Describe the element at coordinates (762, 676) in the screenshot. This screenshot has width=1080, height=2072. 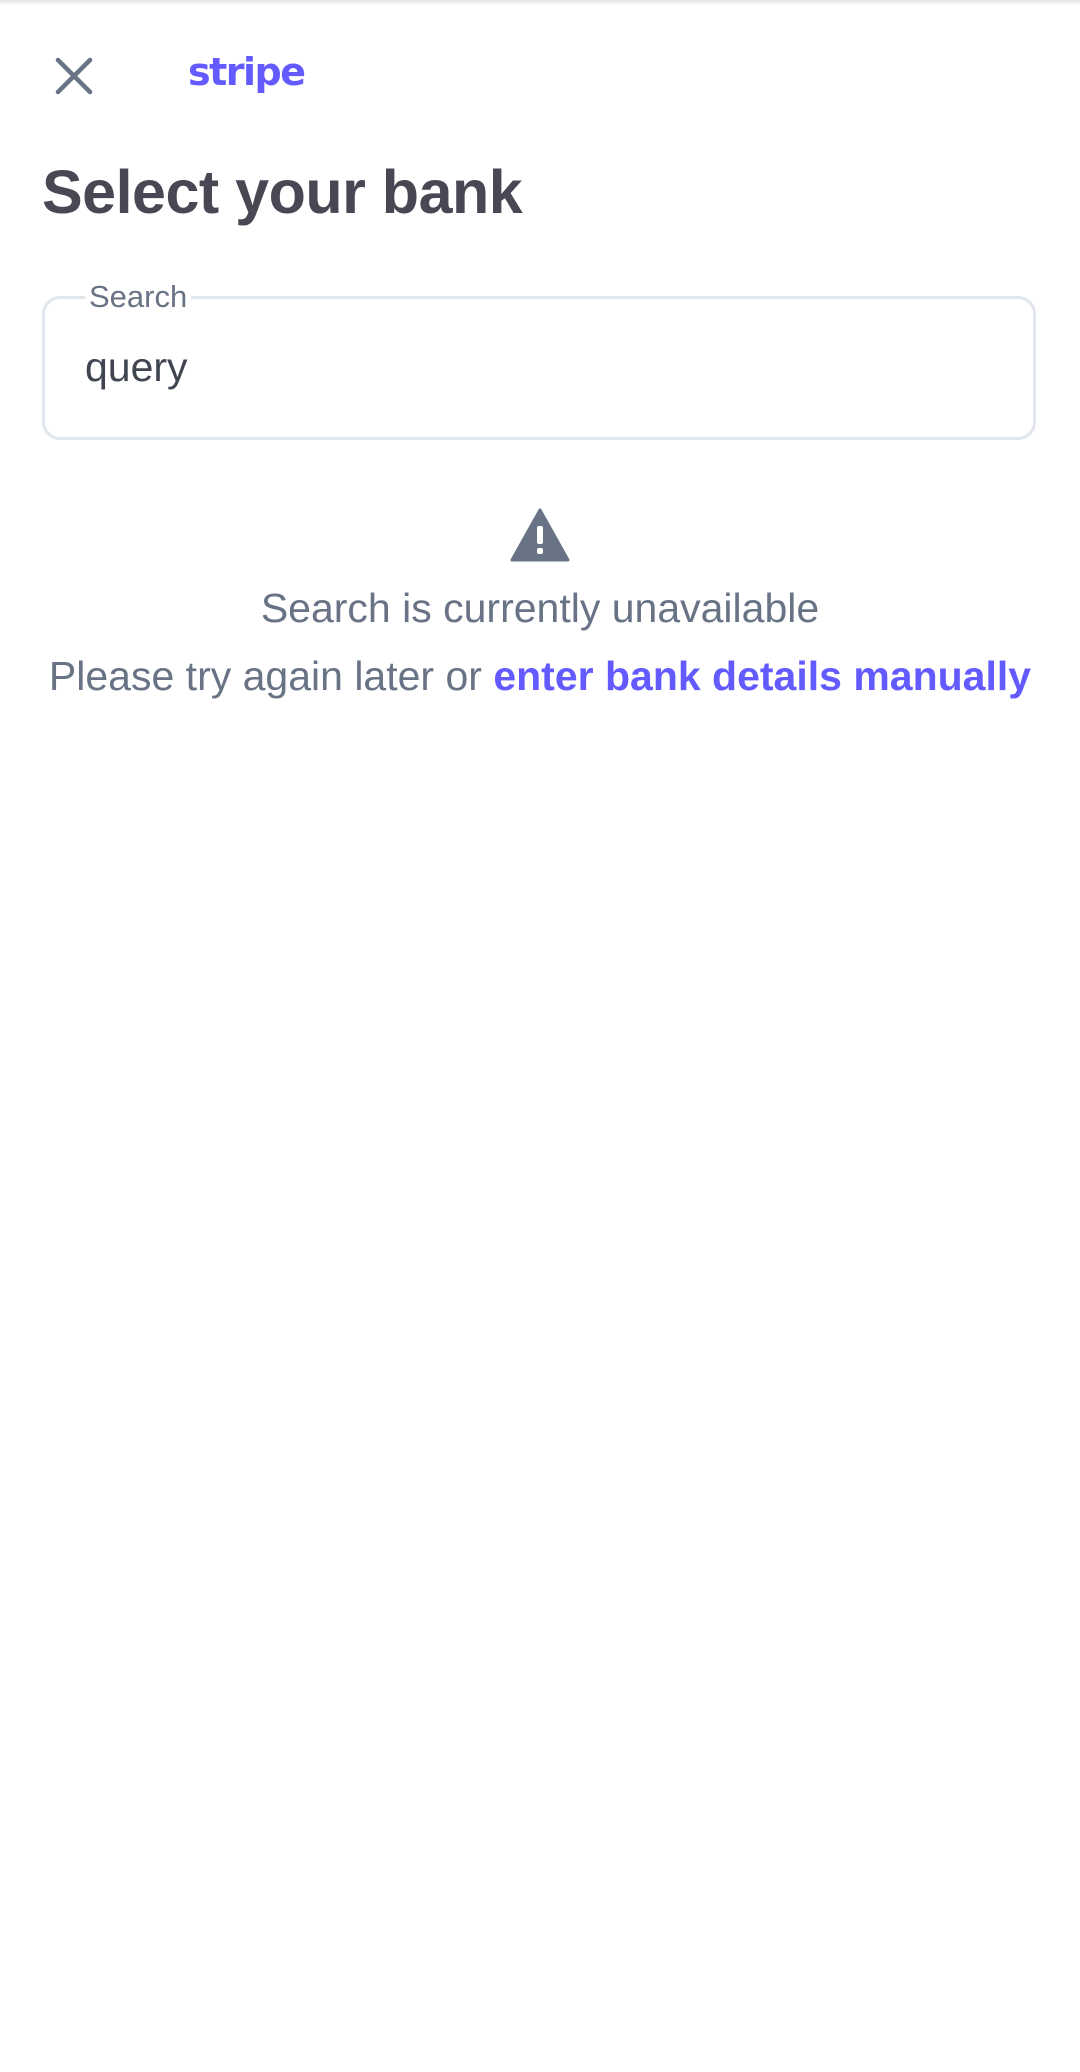
I see `enter-bank-details-manually-link: enter bank details manually` at that location.